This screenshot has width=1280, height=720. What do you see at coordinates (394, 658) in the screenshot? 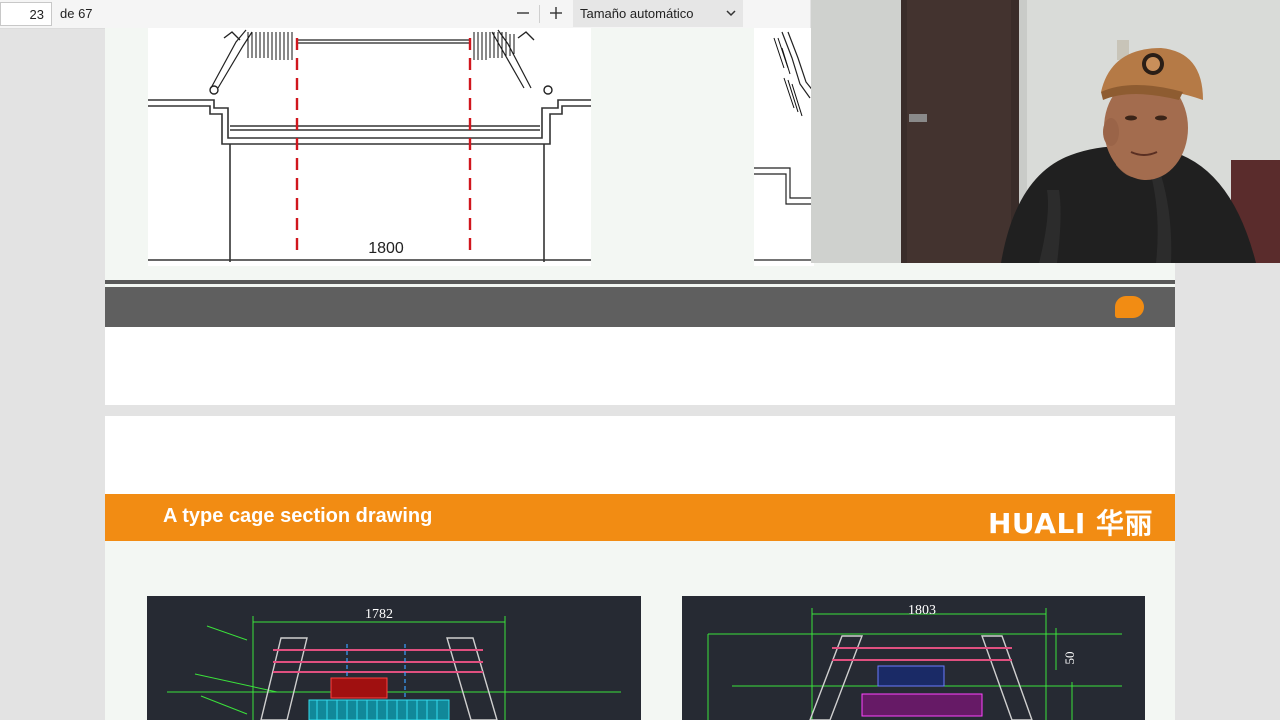
I see `cad-drawing-left: 1782` at bounding box center [394, 658].